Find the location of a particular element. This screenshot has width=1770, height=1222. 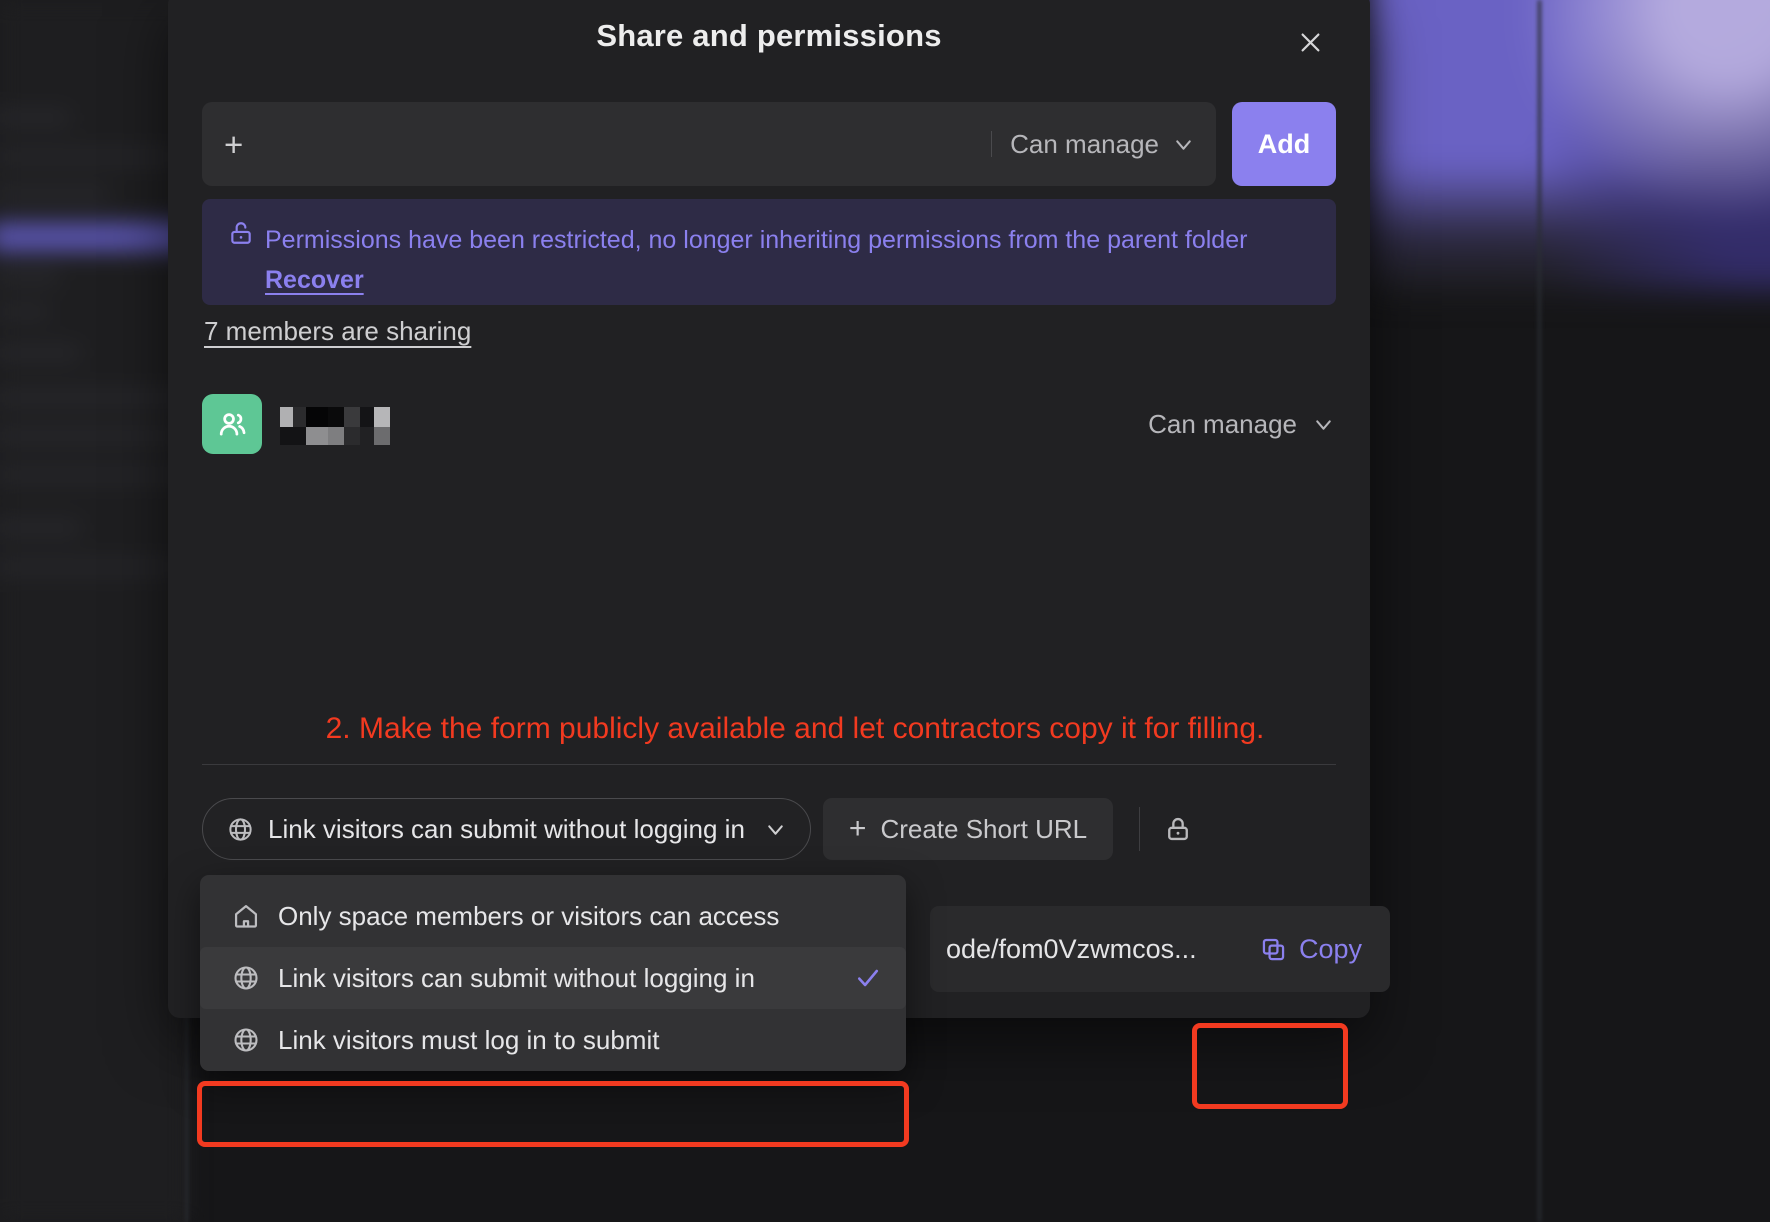

copy-label: Copy is located at coordinates (1330, 948).